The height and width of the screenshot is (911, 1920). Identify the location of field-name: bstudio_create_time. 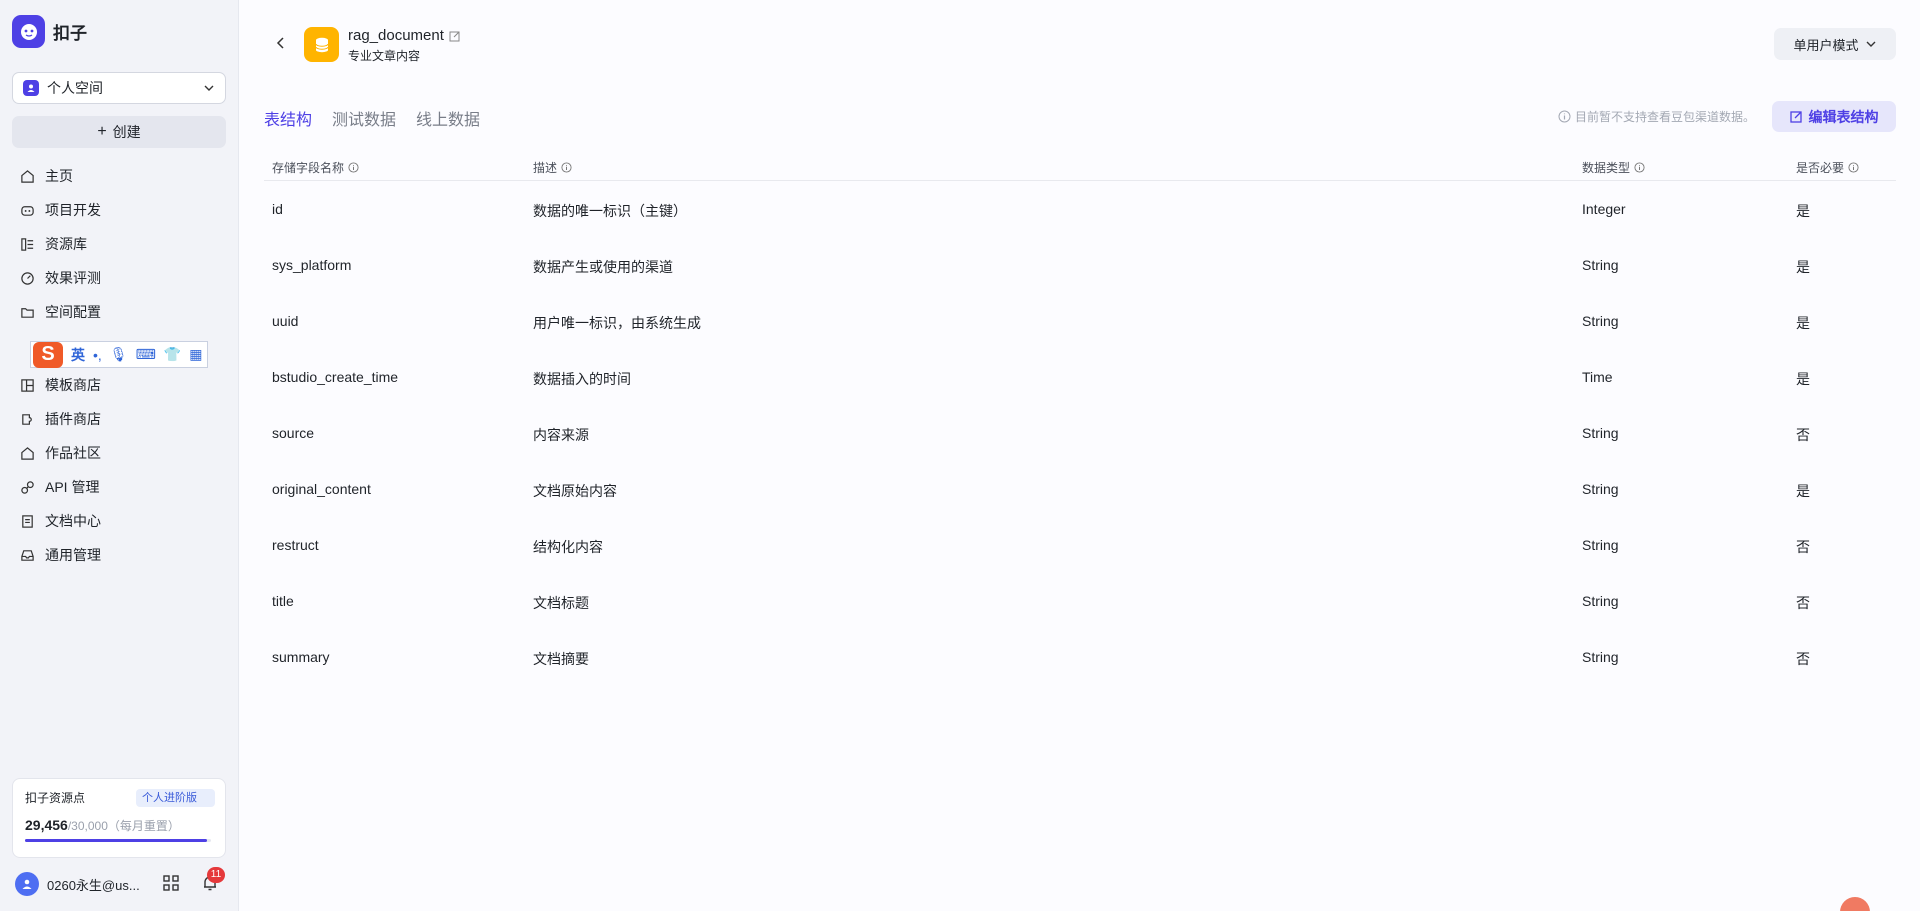
(335, 377).